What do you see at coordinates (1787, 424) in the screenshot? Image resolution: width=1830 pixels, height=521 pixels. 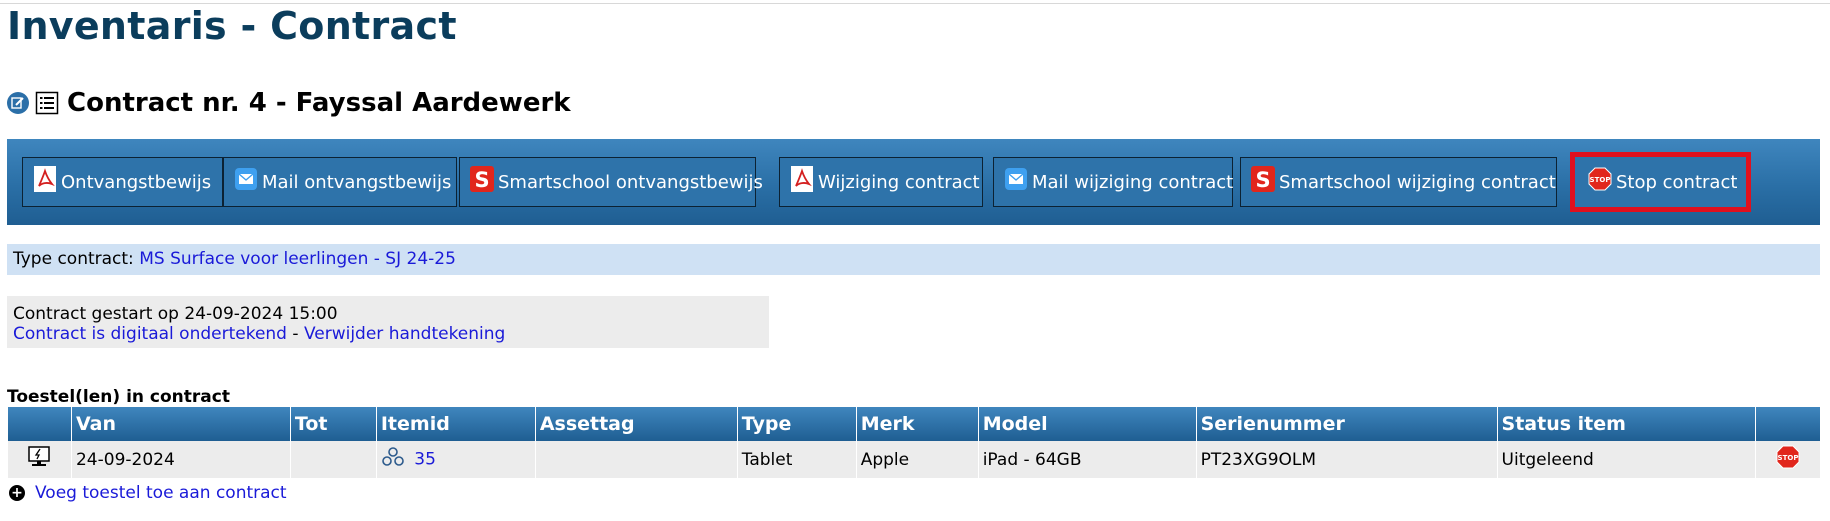 I see `column-header-action` at bounding box center [1787, 424].